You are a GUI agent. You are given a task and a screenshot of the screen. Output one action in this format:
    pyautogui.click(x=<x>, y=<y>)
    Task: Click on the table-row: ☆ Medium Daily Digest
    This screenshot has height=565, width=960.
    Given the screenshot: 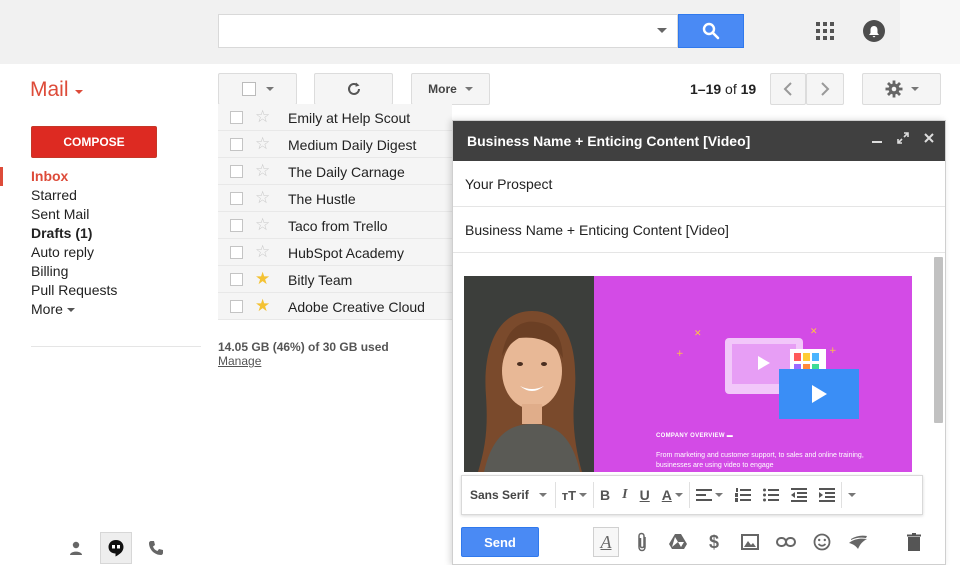 What is the action you would take?
    pyautogui.click(x=335, y=144)
    